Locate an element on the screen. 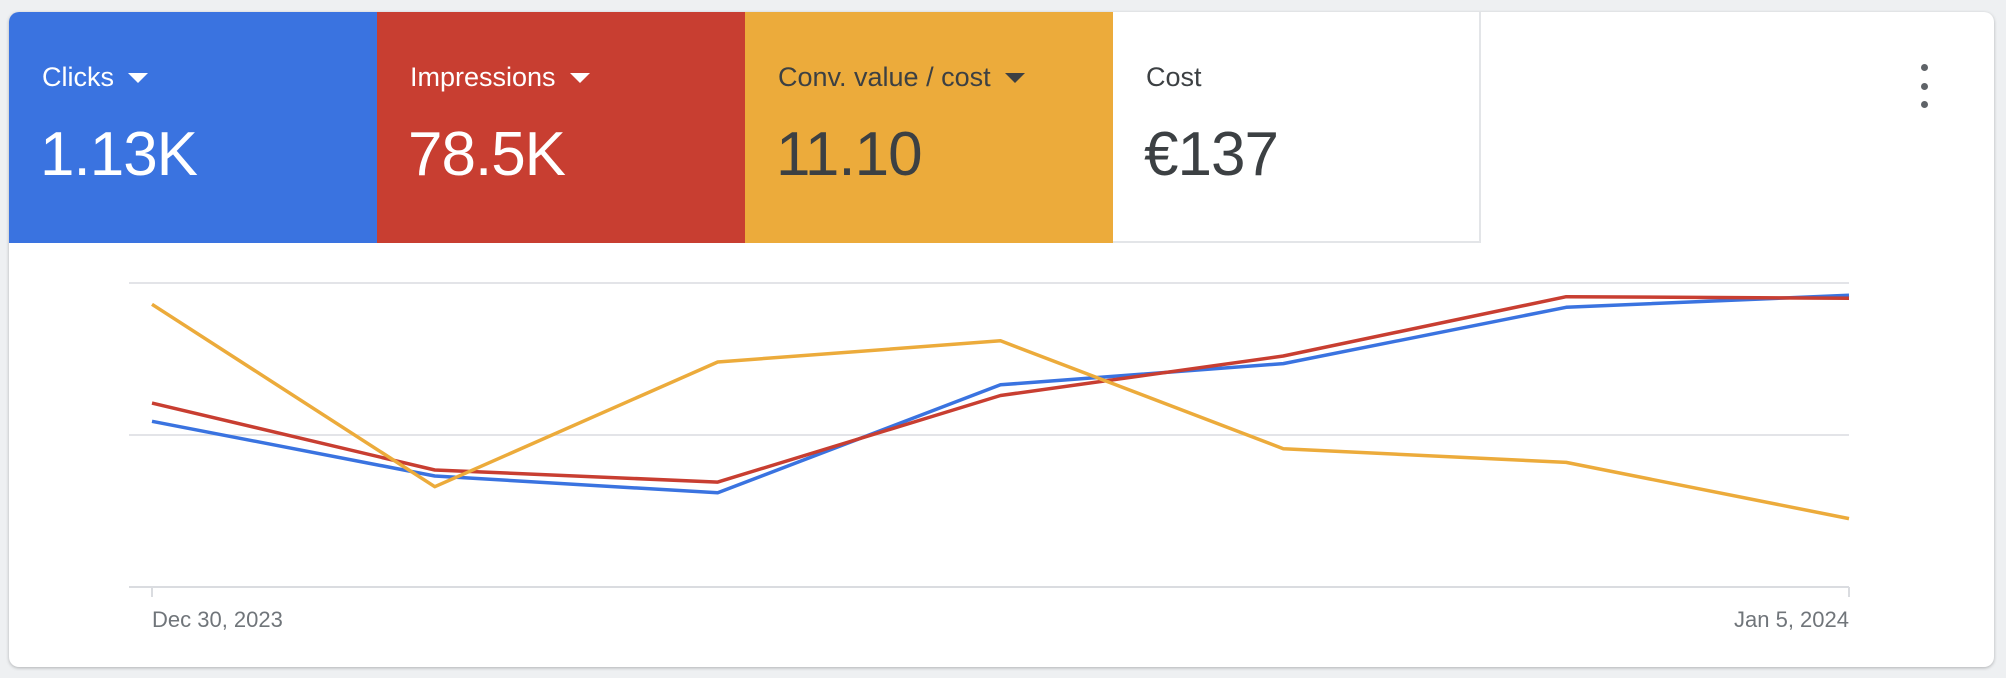  chart-x-axis: Dec 30, 2023 Jan 5, 2024 is located at coordinates (1000, 609).